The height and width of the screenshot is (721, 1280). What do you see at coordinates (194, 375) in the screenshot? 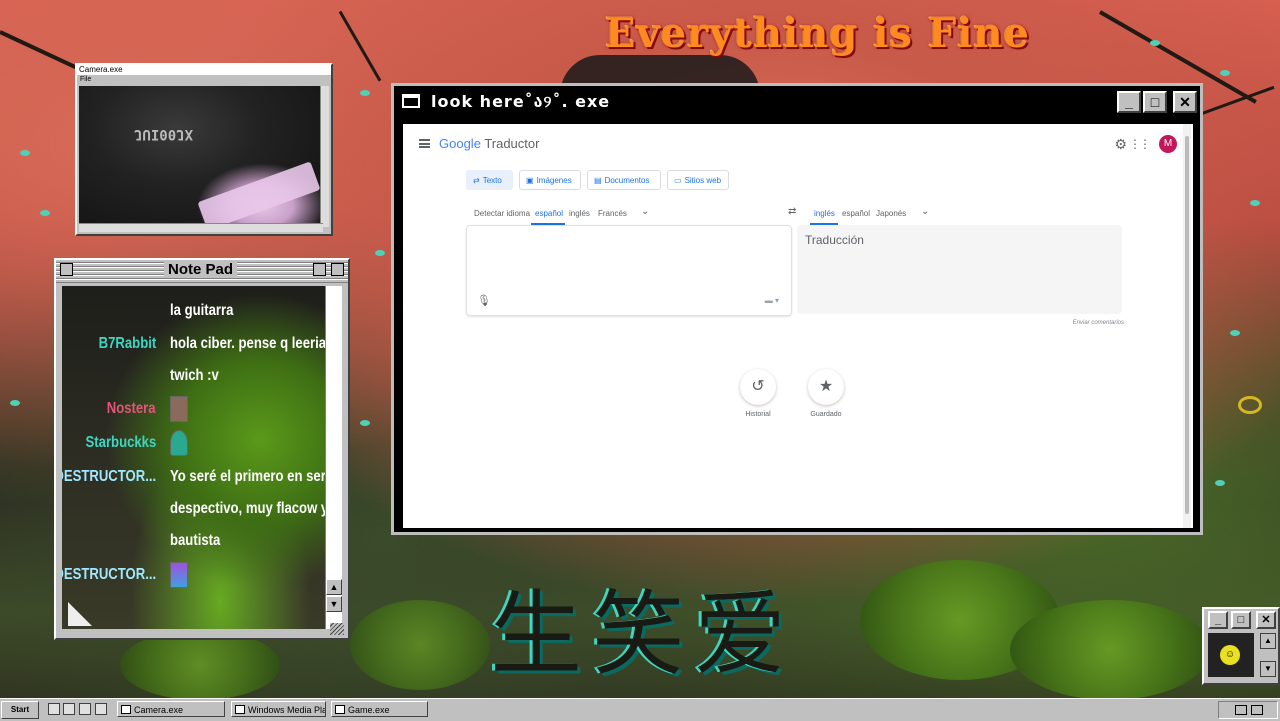
I see `chat-message: twich :v` at bounding box center [194, 375].